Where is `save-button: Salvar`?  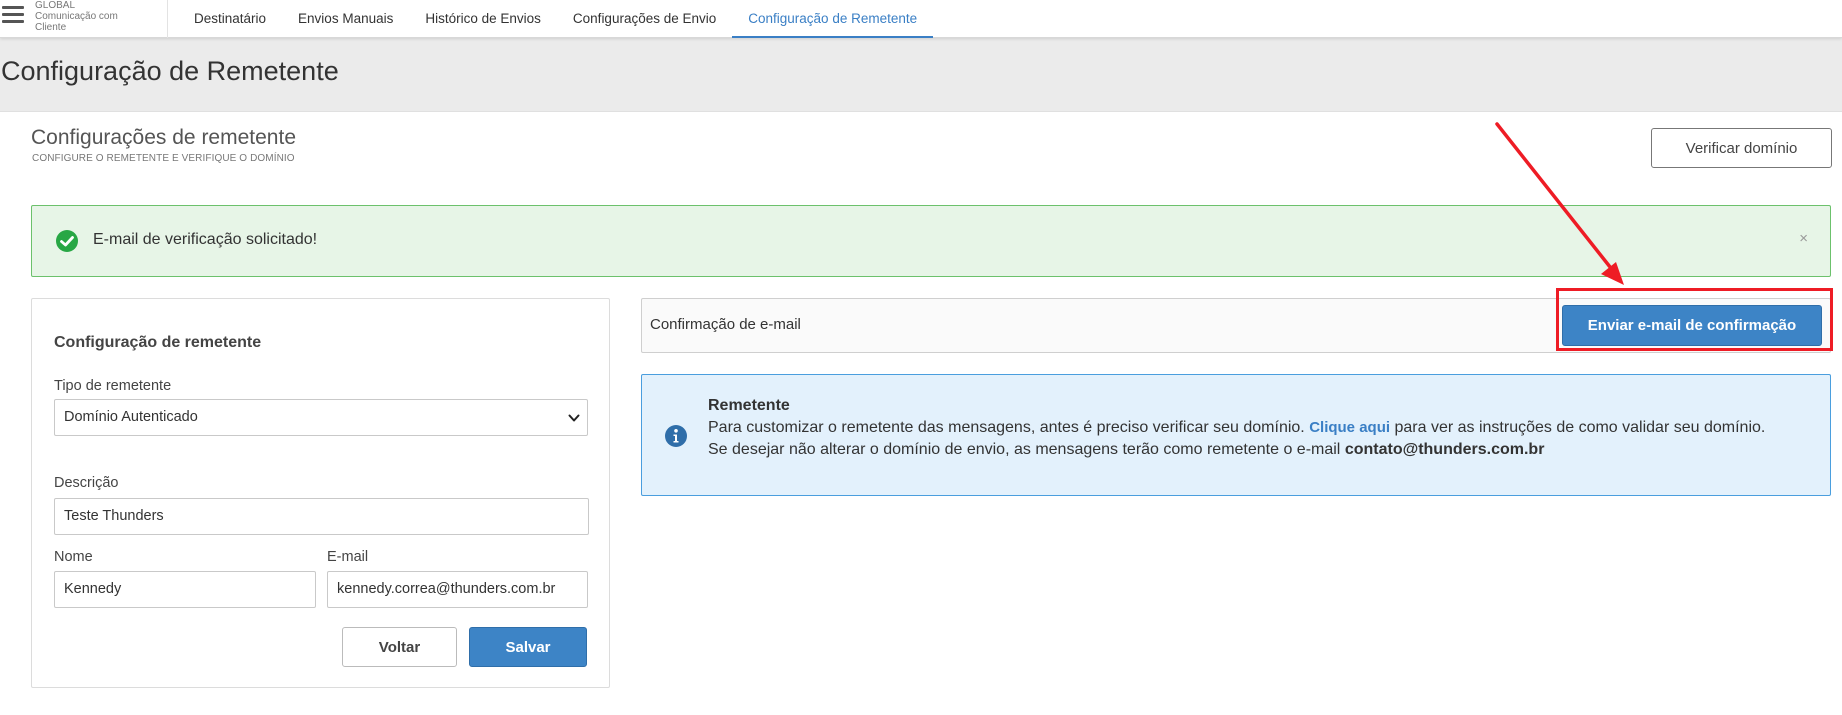 save-button: Salvar is located at coordinates (528, 647).